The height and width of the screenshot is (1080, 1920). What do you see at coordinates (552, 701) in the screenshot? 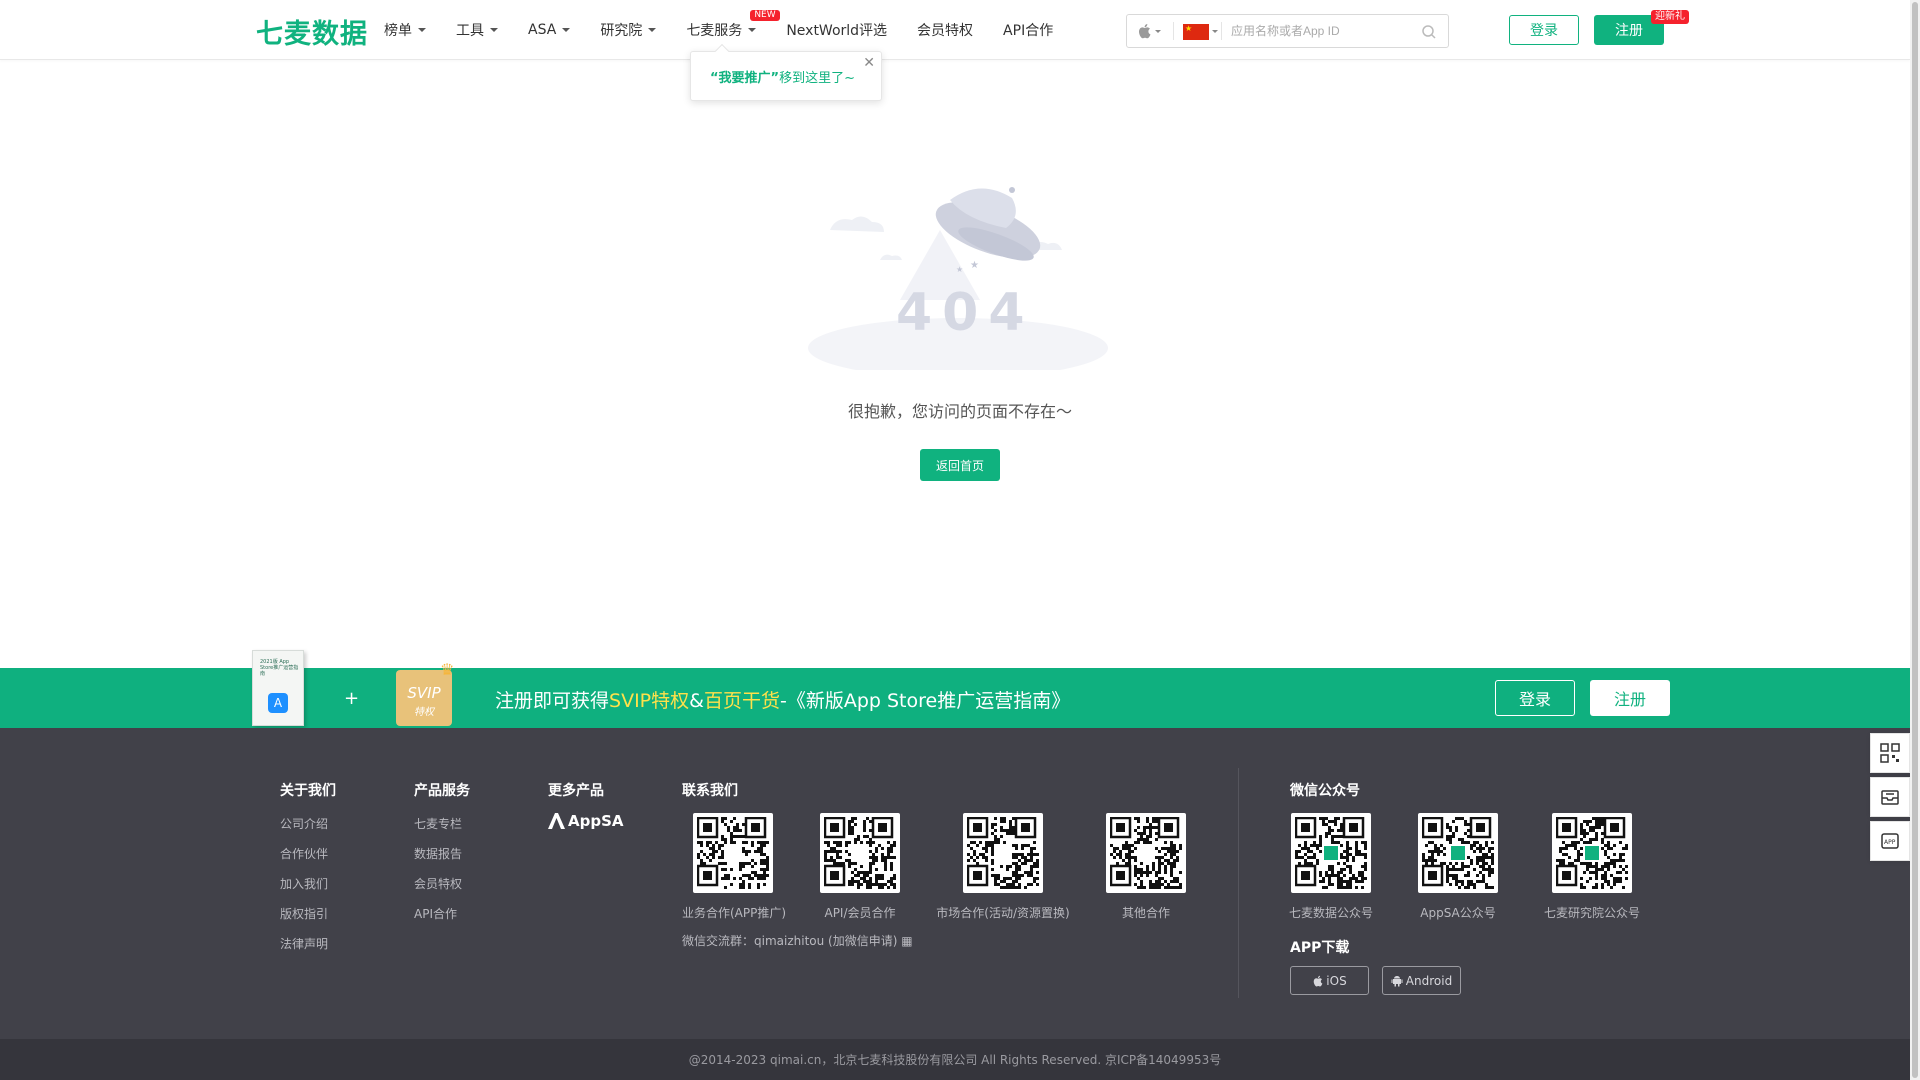
I see `banner-text-1: 注册即可获得` at bounding box center [552, 701].